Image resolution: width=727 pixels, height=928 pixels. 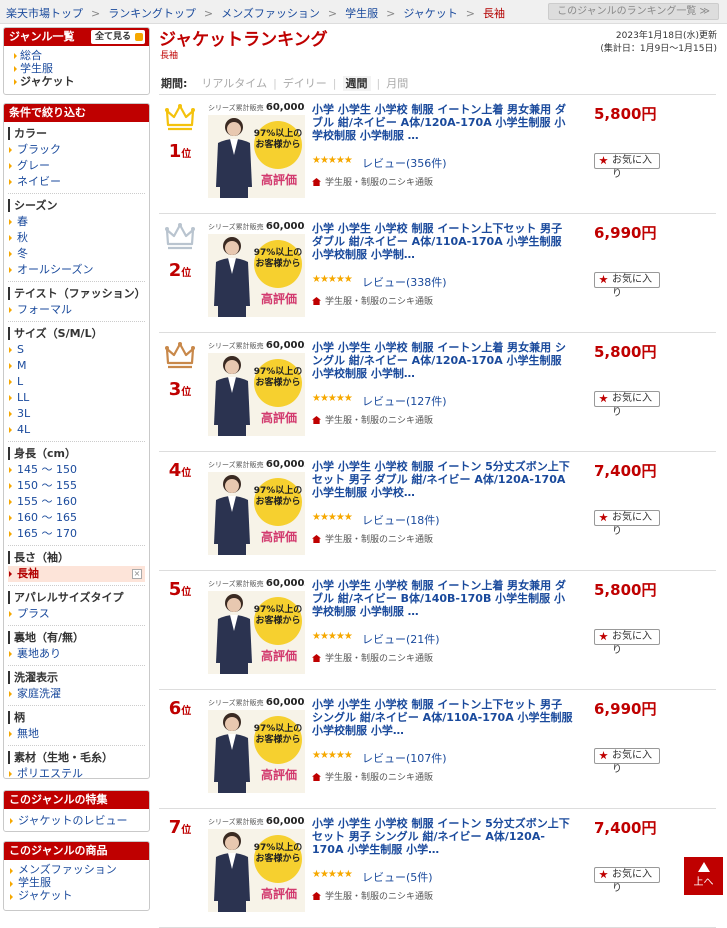 I want to click on product-category-link: メンズファッション, so click(x=79, y=869).